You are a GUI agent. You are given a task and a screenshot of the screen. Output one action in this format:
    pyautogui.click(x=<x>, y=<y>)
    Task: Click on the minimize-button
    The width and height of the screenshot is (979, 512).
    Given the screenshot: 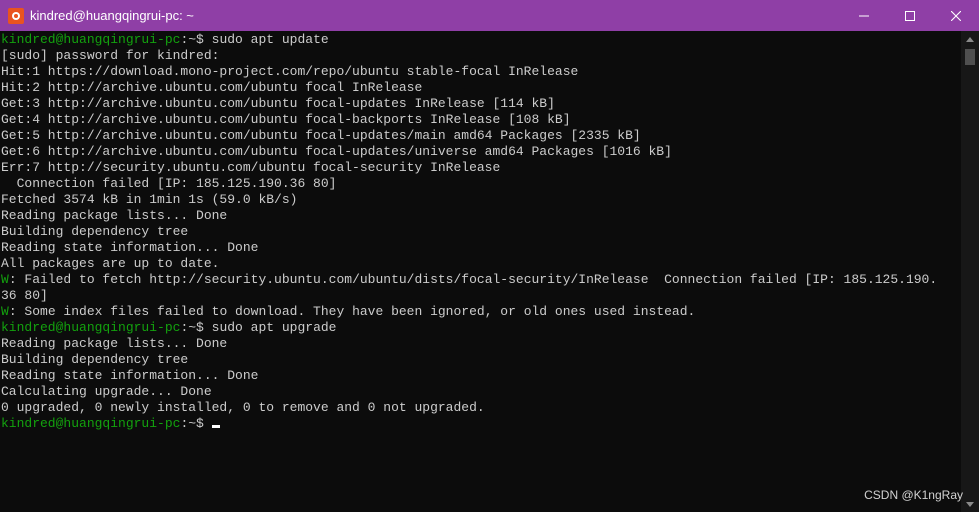 What is the action you would take?
    pyautogui.click(x=864, y=15)
    